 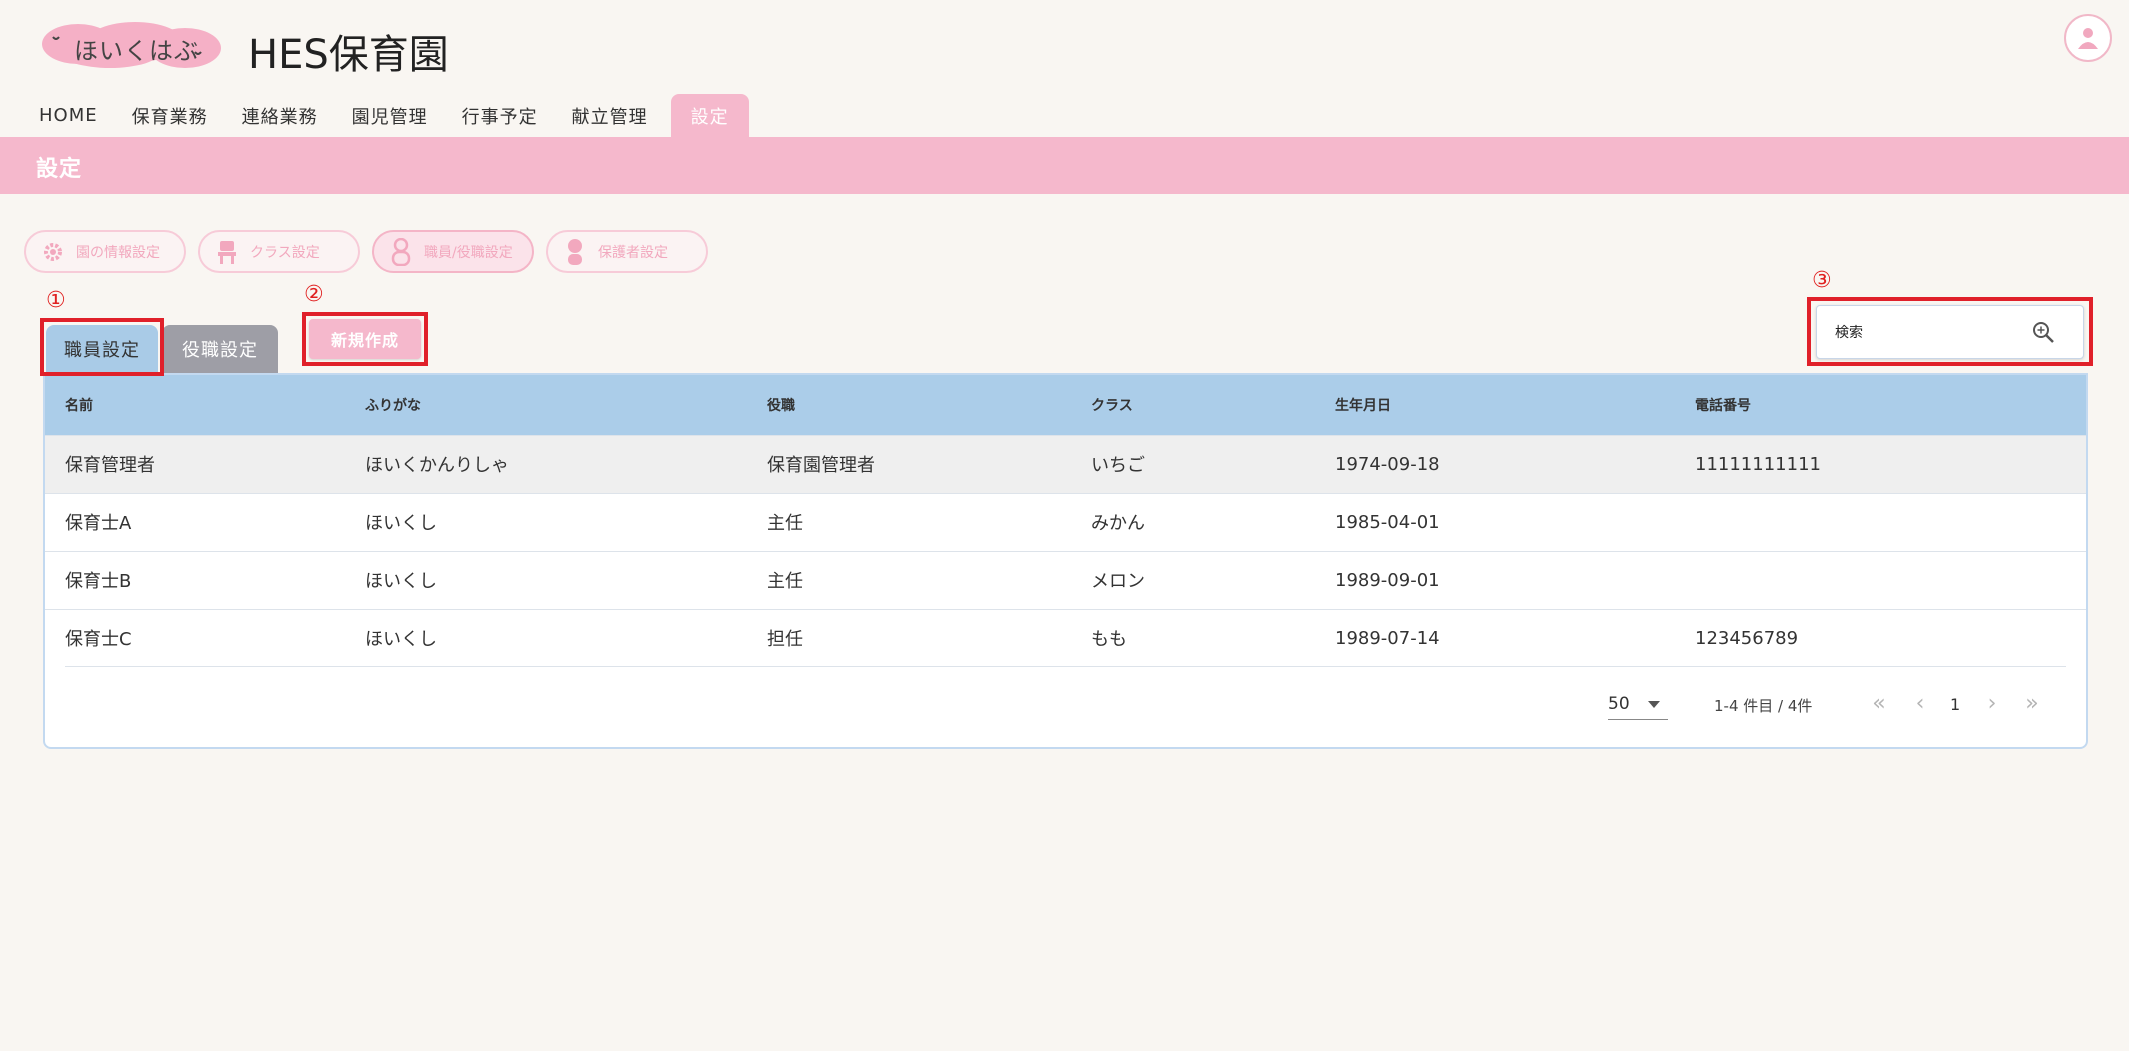 I want to click on user-avatar-button, so click(x=2088, y=38).